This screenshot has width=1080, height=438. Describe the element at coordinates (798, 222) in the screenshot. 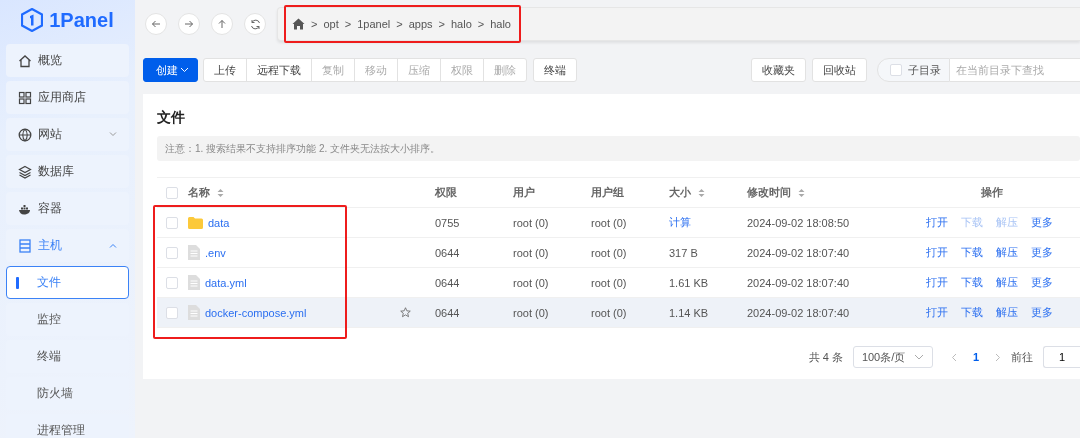

I see `table-cell: 2024-09-02 18:08:50` at that location.